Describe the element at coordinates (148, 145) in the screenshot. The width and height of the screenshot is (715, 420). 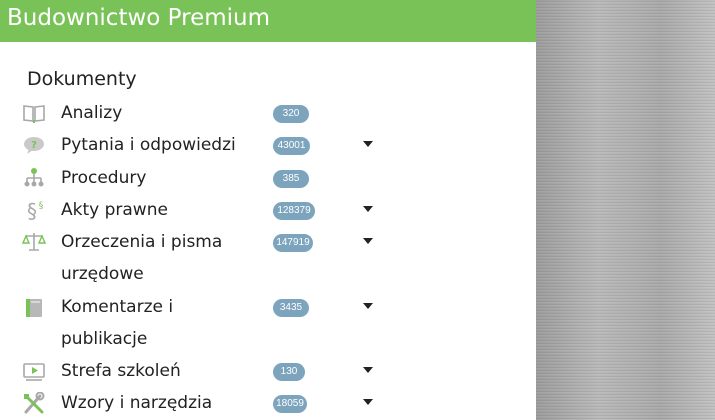
I see `menu-item-label: Pytania i odpowiedzi` at that location.